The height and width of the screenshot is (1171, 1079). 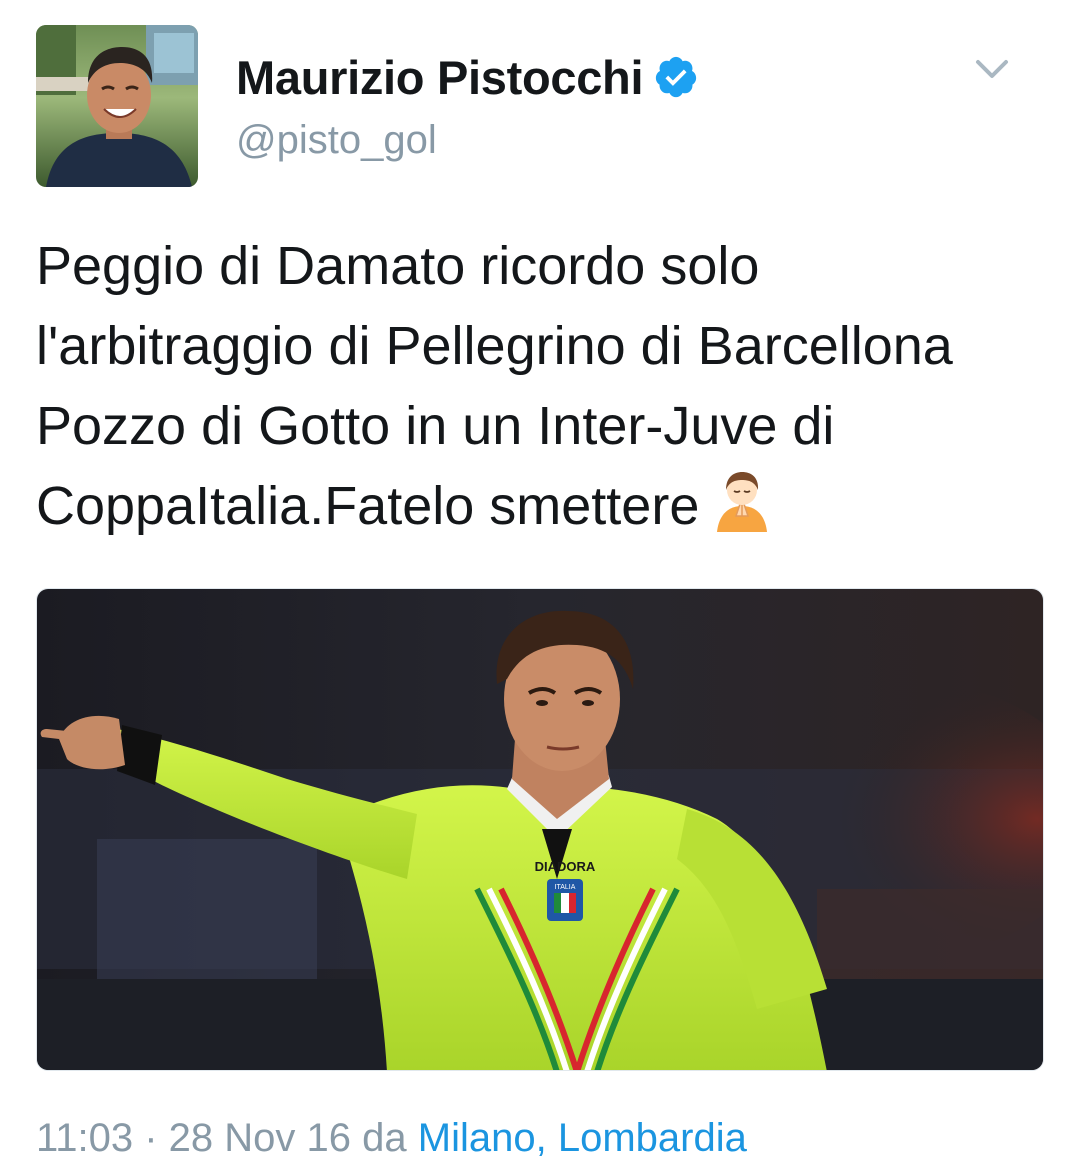 I want to click on jersey-brand-text: DIADORA, so click(x=565, y=866).